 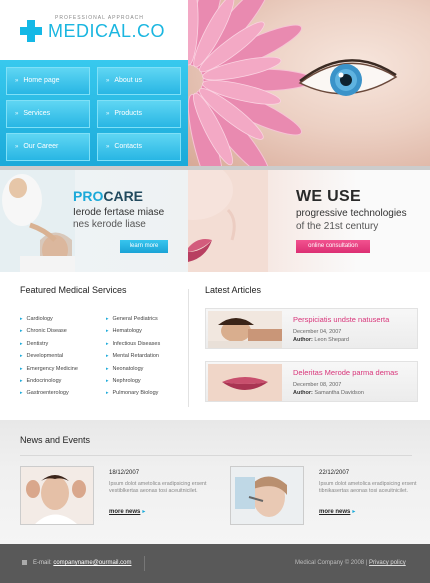 What do you see at coordinates (148, 319) in the screenshot?
I see `service-link: ▸ General Pediatrics` at bounding box center [148, 319].